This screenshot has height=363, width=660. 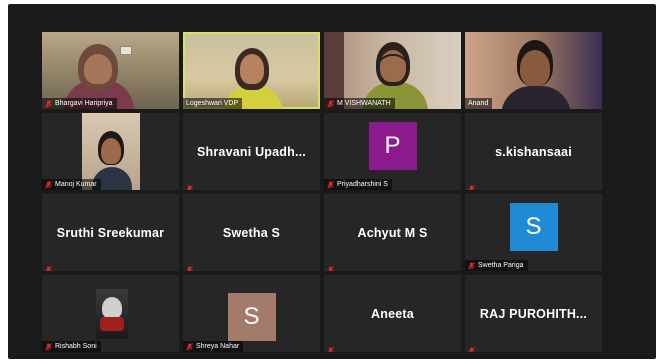 I want to click on participant-name-tag: Shreya Nahar, so click(x=213, y=346).